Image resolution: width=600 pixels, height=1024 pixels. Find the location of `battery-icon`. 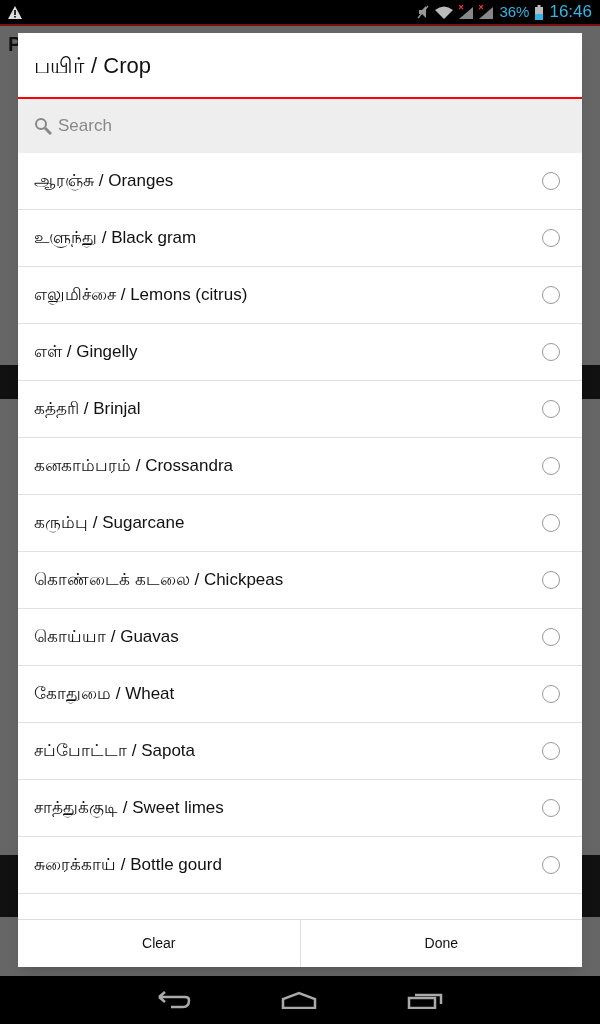

battery-icon is located at coordinates (539, 12).